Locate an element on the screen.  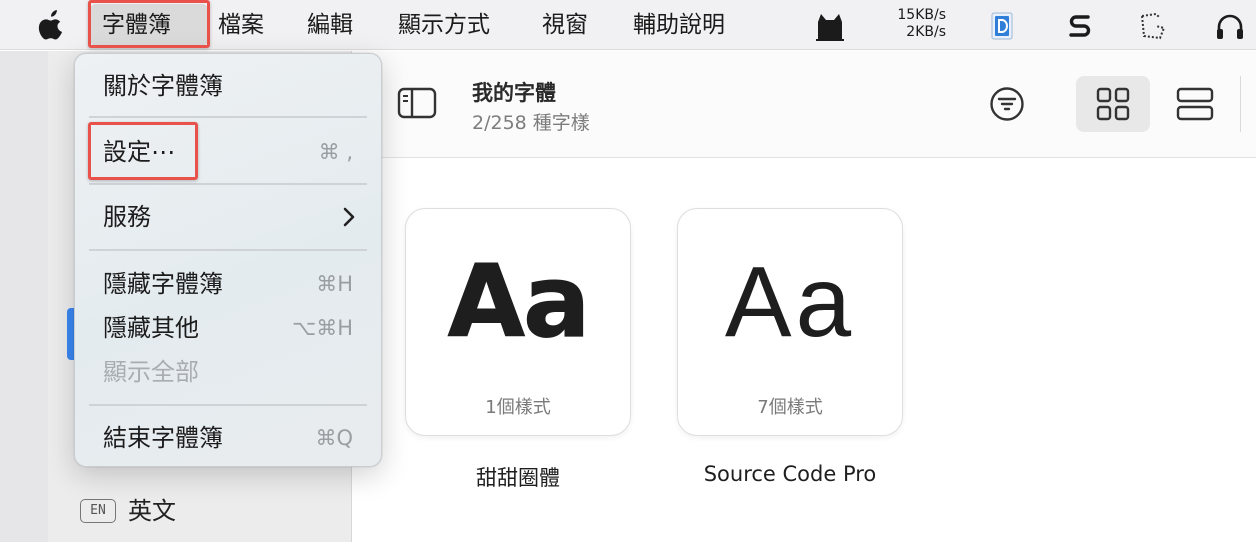
dict-app-icon is located at coordinates (1002, 26).